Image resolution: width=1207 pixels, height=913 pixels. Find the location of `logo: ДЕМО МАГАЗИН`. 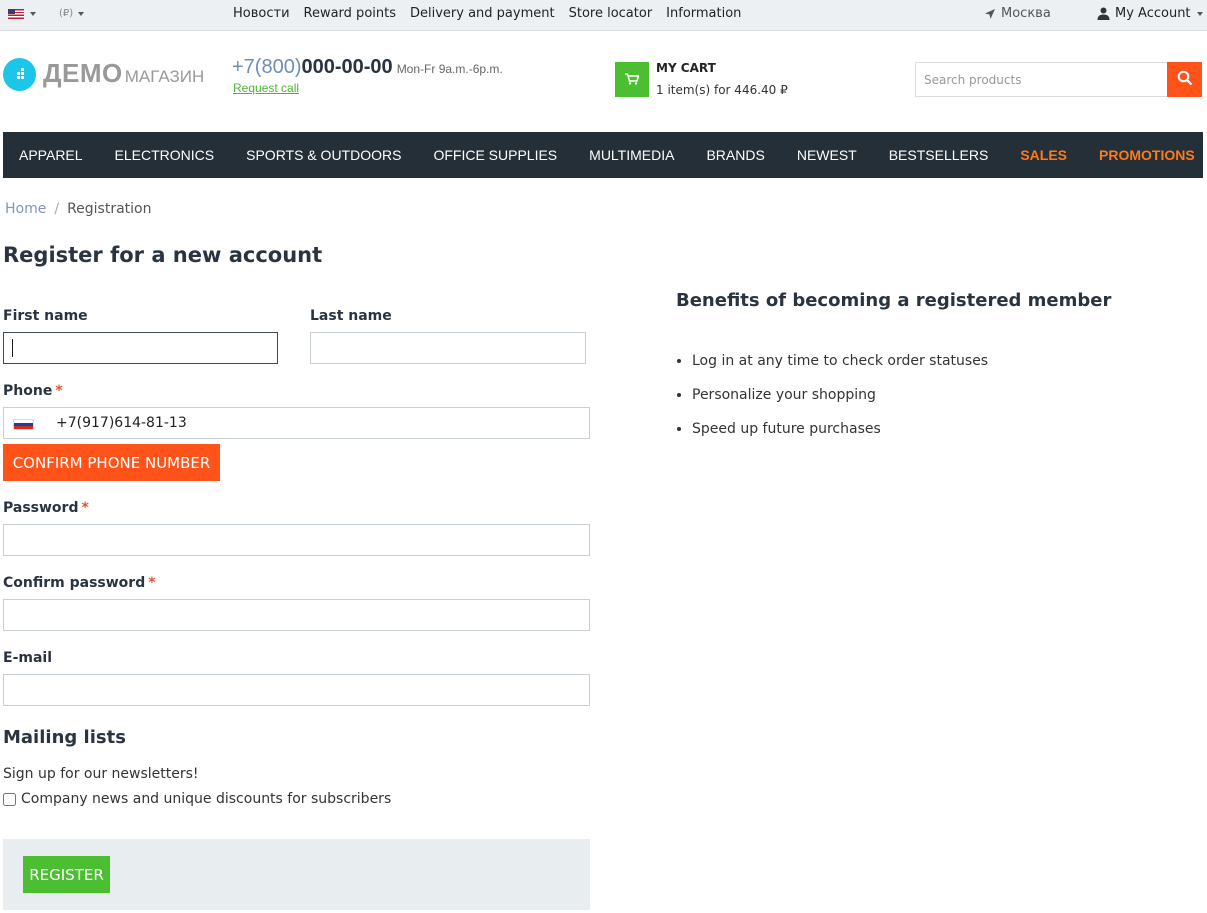

logo: ДЕМО МАГАЗИН is located at coordinates (123, 73).